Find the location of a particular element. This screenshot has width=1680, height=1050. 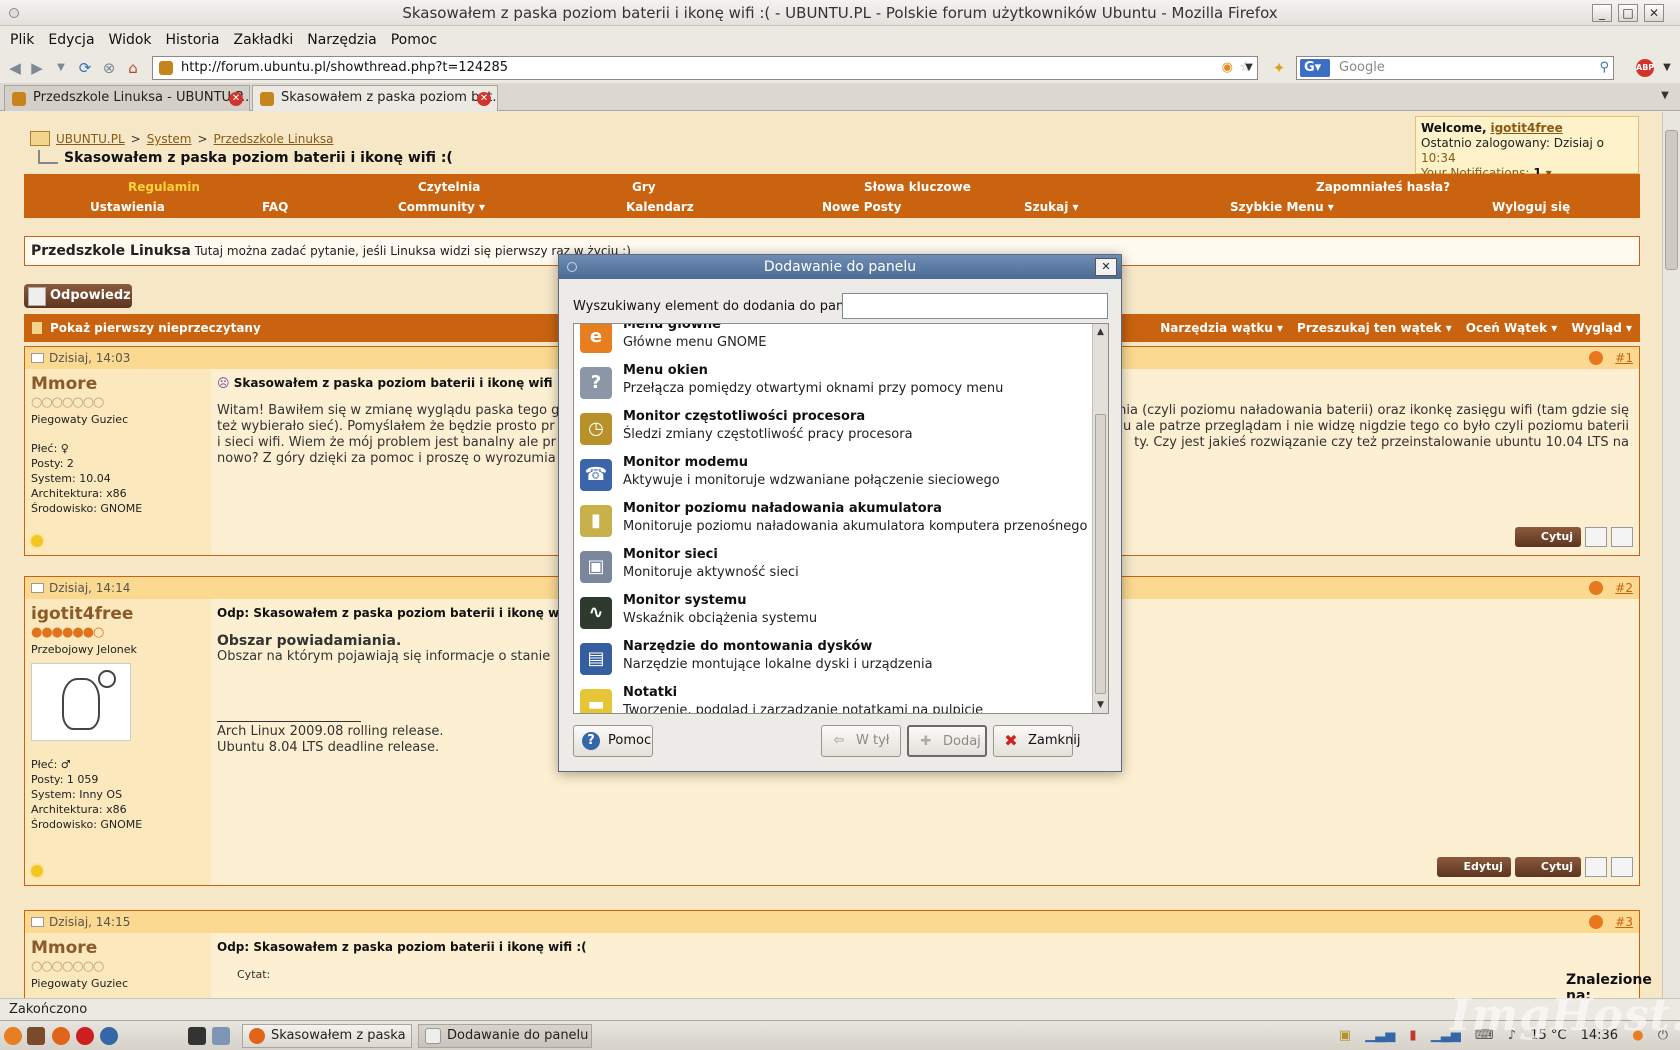

thread-tools-menu: Narzędzia wątku ▾ is located at coordinates (1221, 328).